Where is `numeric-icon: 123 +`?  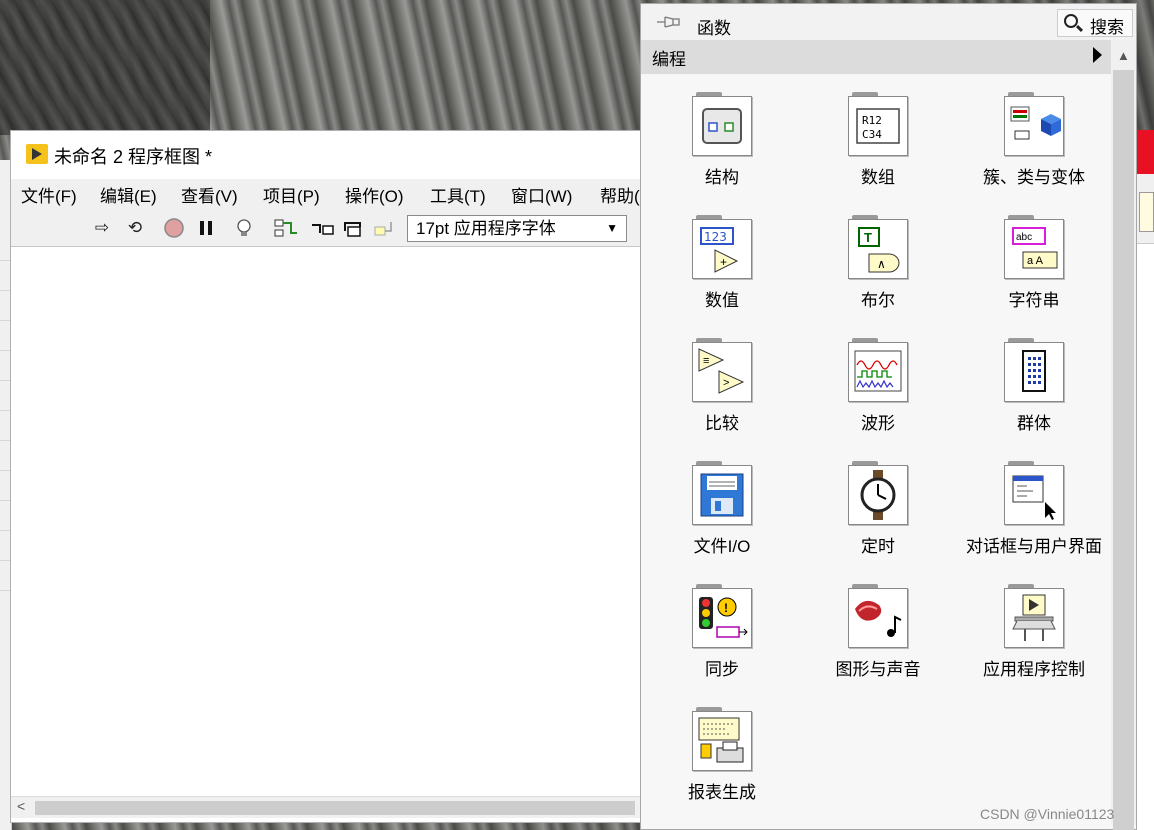
numeric-icon: 123 + is located at coordinates (722, 247).